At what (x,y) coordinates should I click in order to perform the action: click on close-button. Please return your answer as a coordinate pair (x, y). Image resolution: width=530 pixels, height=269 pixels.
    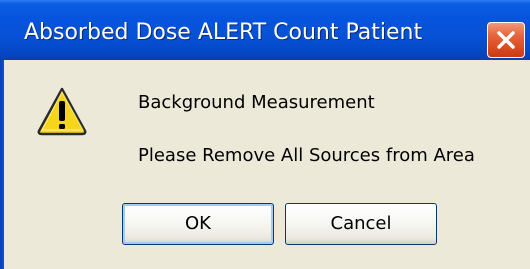
    Looking at the image, I should click on (506, 40).